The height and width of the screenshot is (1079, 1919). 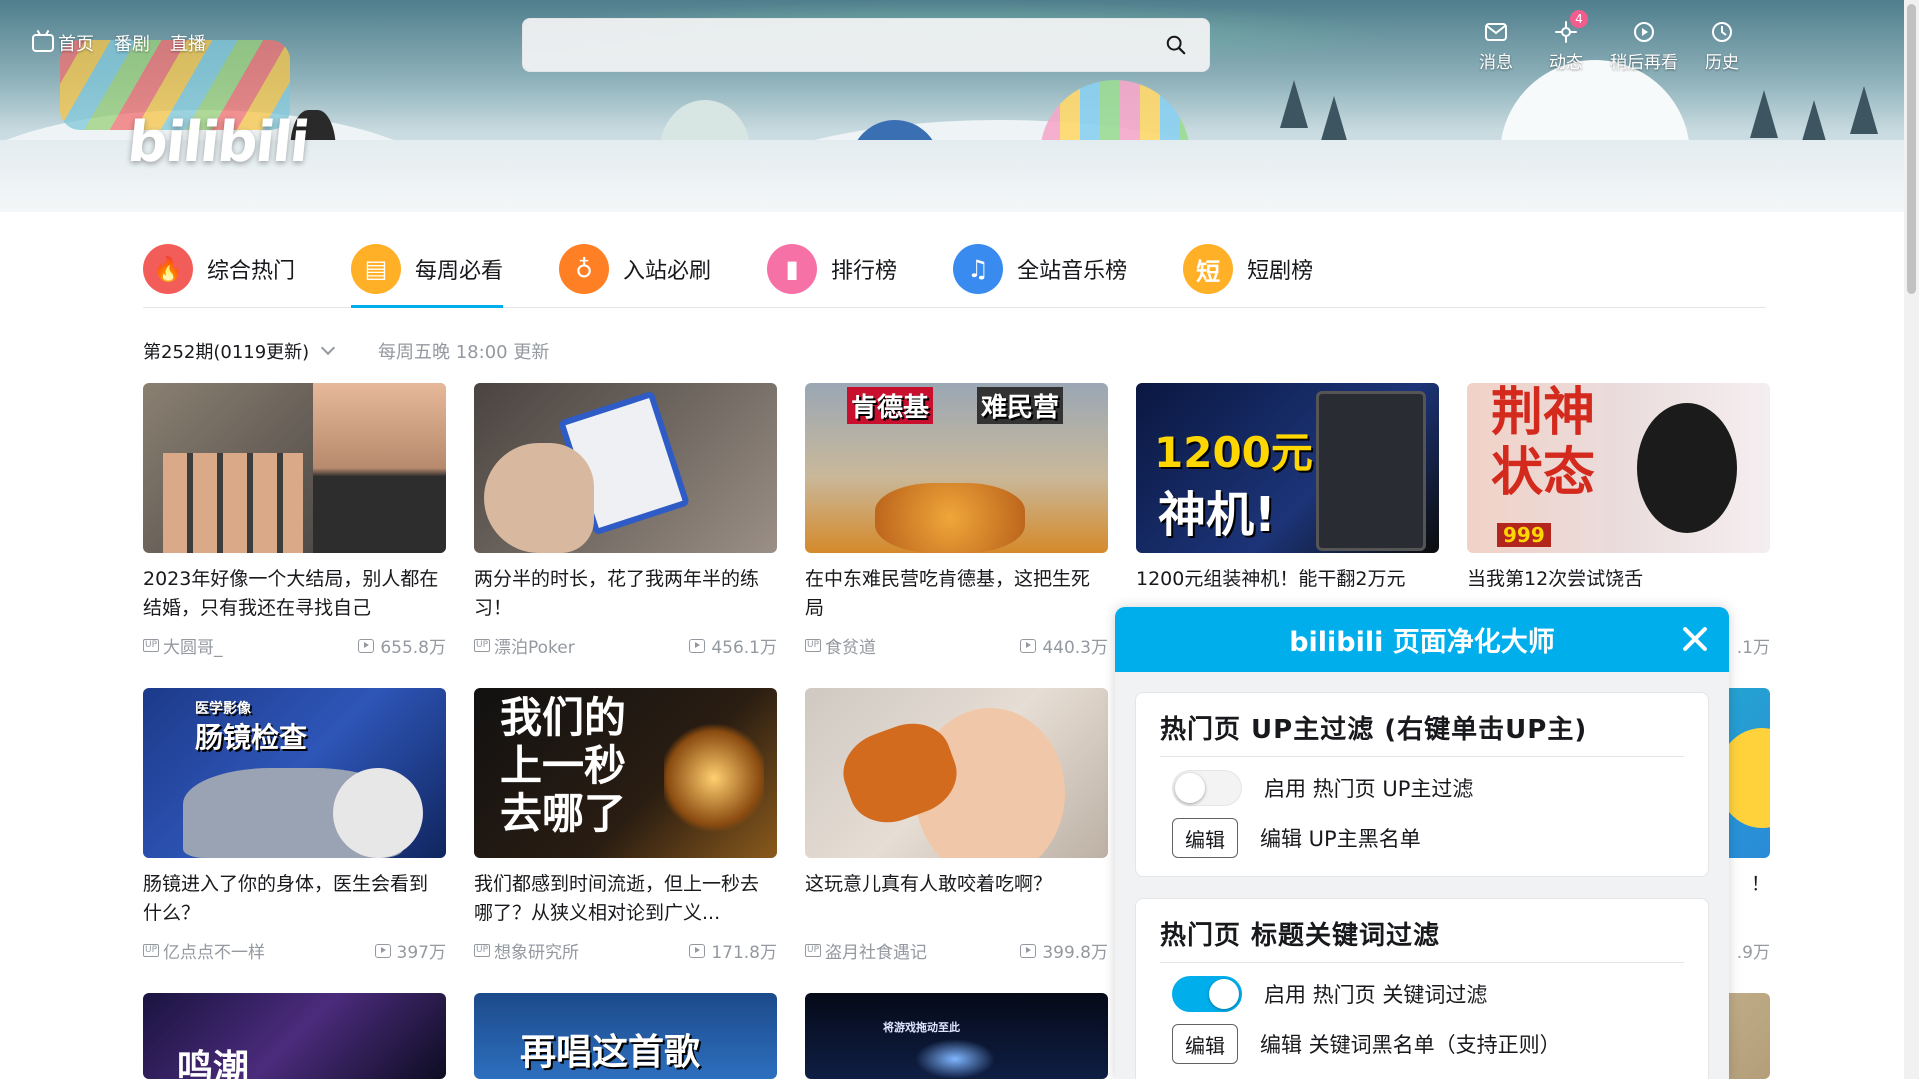 What do you see at coordinates (864, 271) in the screenshot?
I see `tab-label: 排行榜` at bounding box center [864, 271].